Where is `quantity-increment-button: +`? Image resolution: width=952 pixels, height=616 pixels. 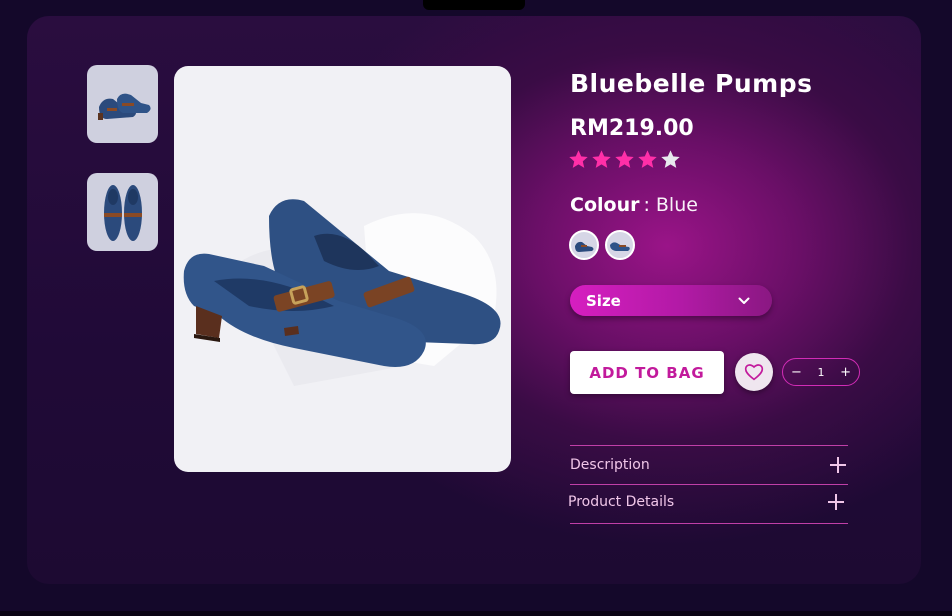
quantity-increment-button: + is located at coordinates (845, 372).